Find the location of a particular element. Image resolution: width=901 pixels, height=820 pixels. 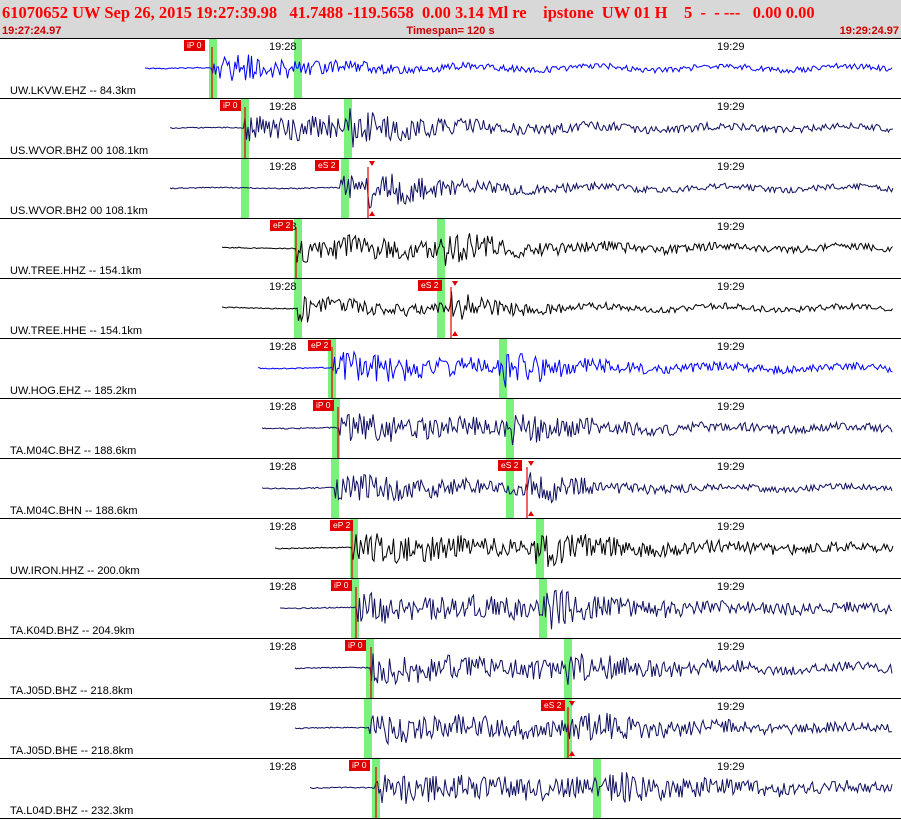

end-time: 19:29:24.97 is located at coordinates (869, 31).